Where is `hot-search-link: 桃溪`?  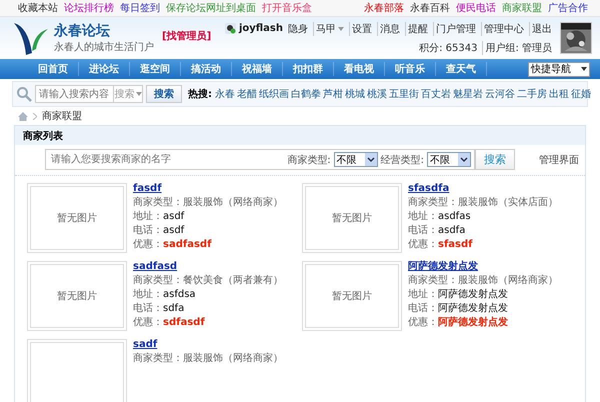
hot-search-link: 桃溪 is located at coordinates (377, 94).